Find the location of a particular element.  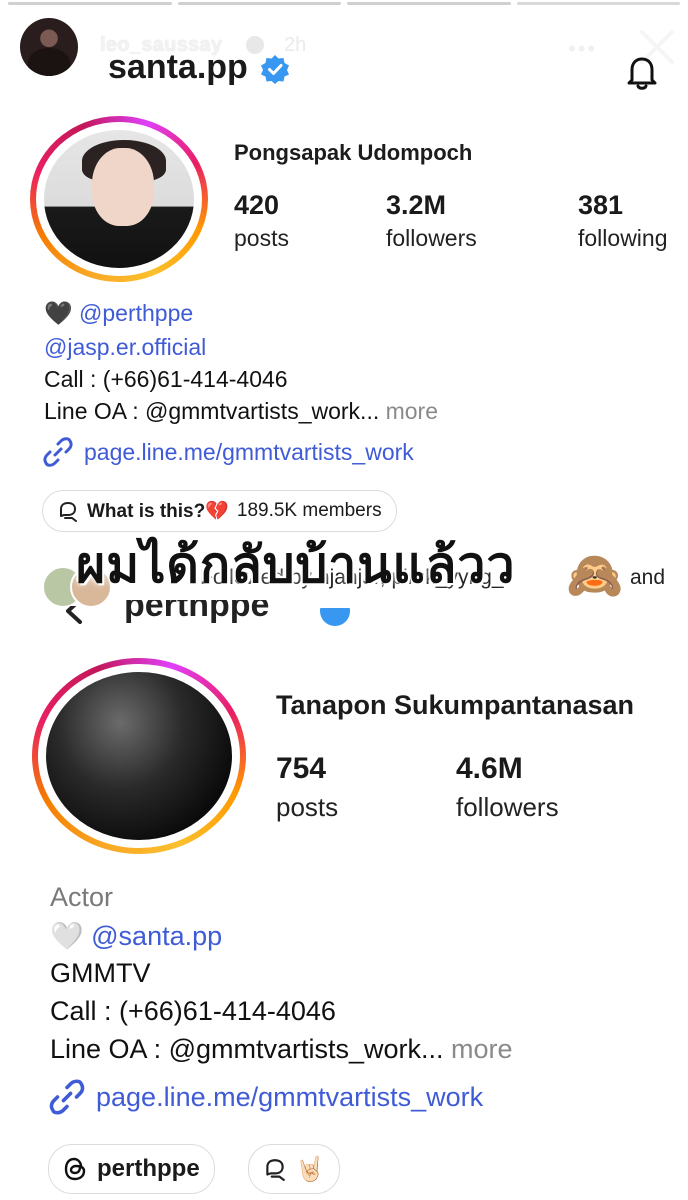

following-label: following is located at coordinates (633, 238).